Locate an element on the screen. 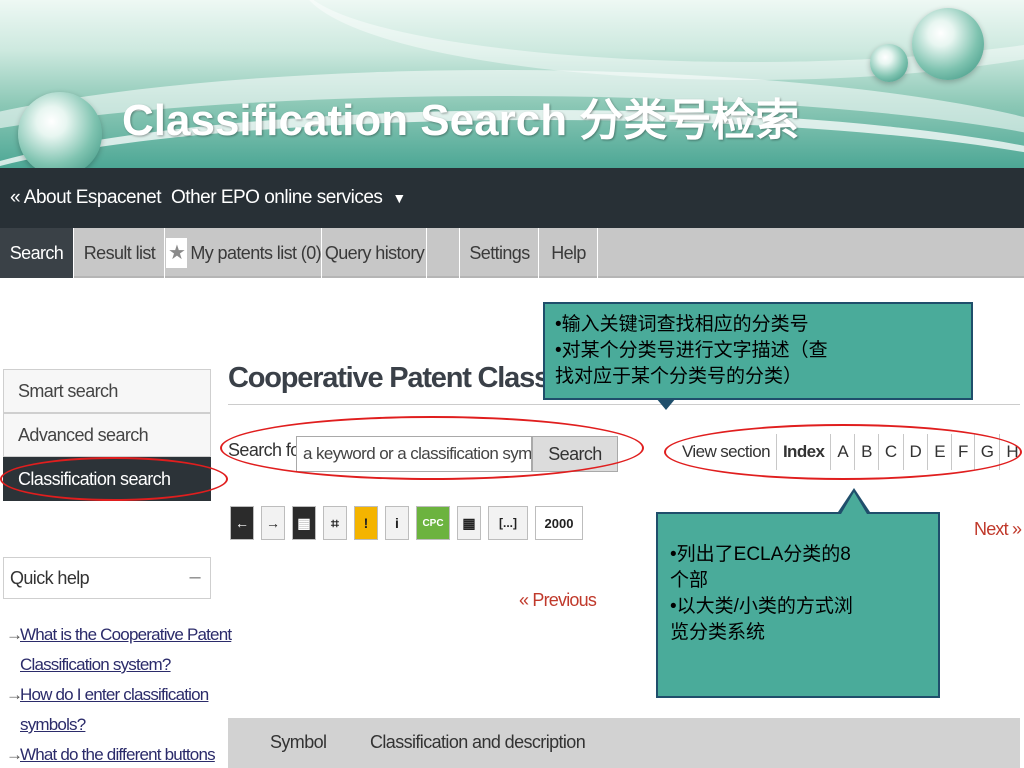 Image resolution: width=1024 pixels, height=768 pixels. tab-query-history: Query history is located at coordinates (375, 253).